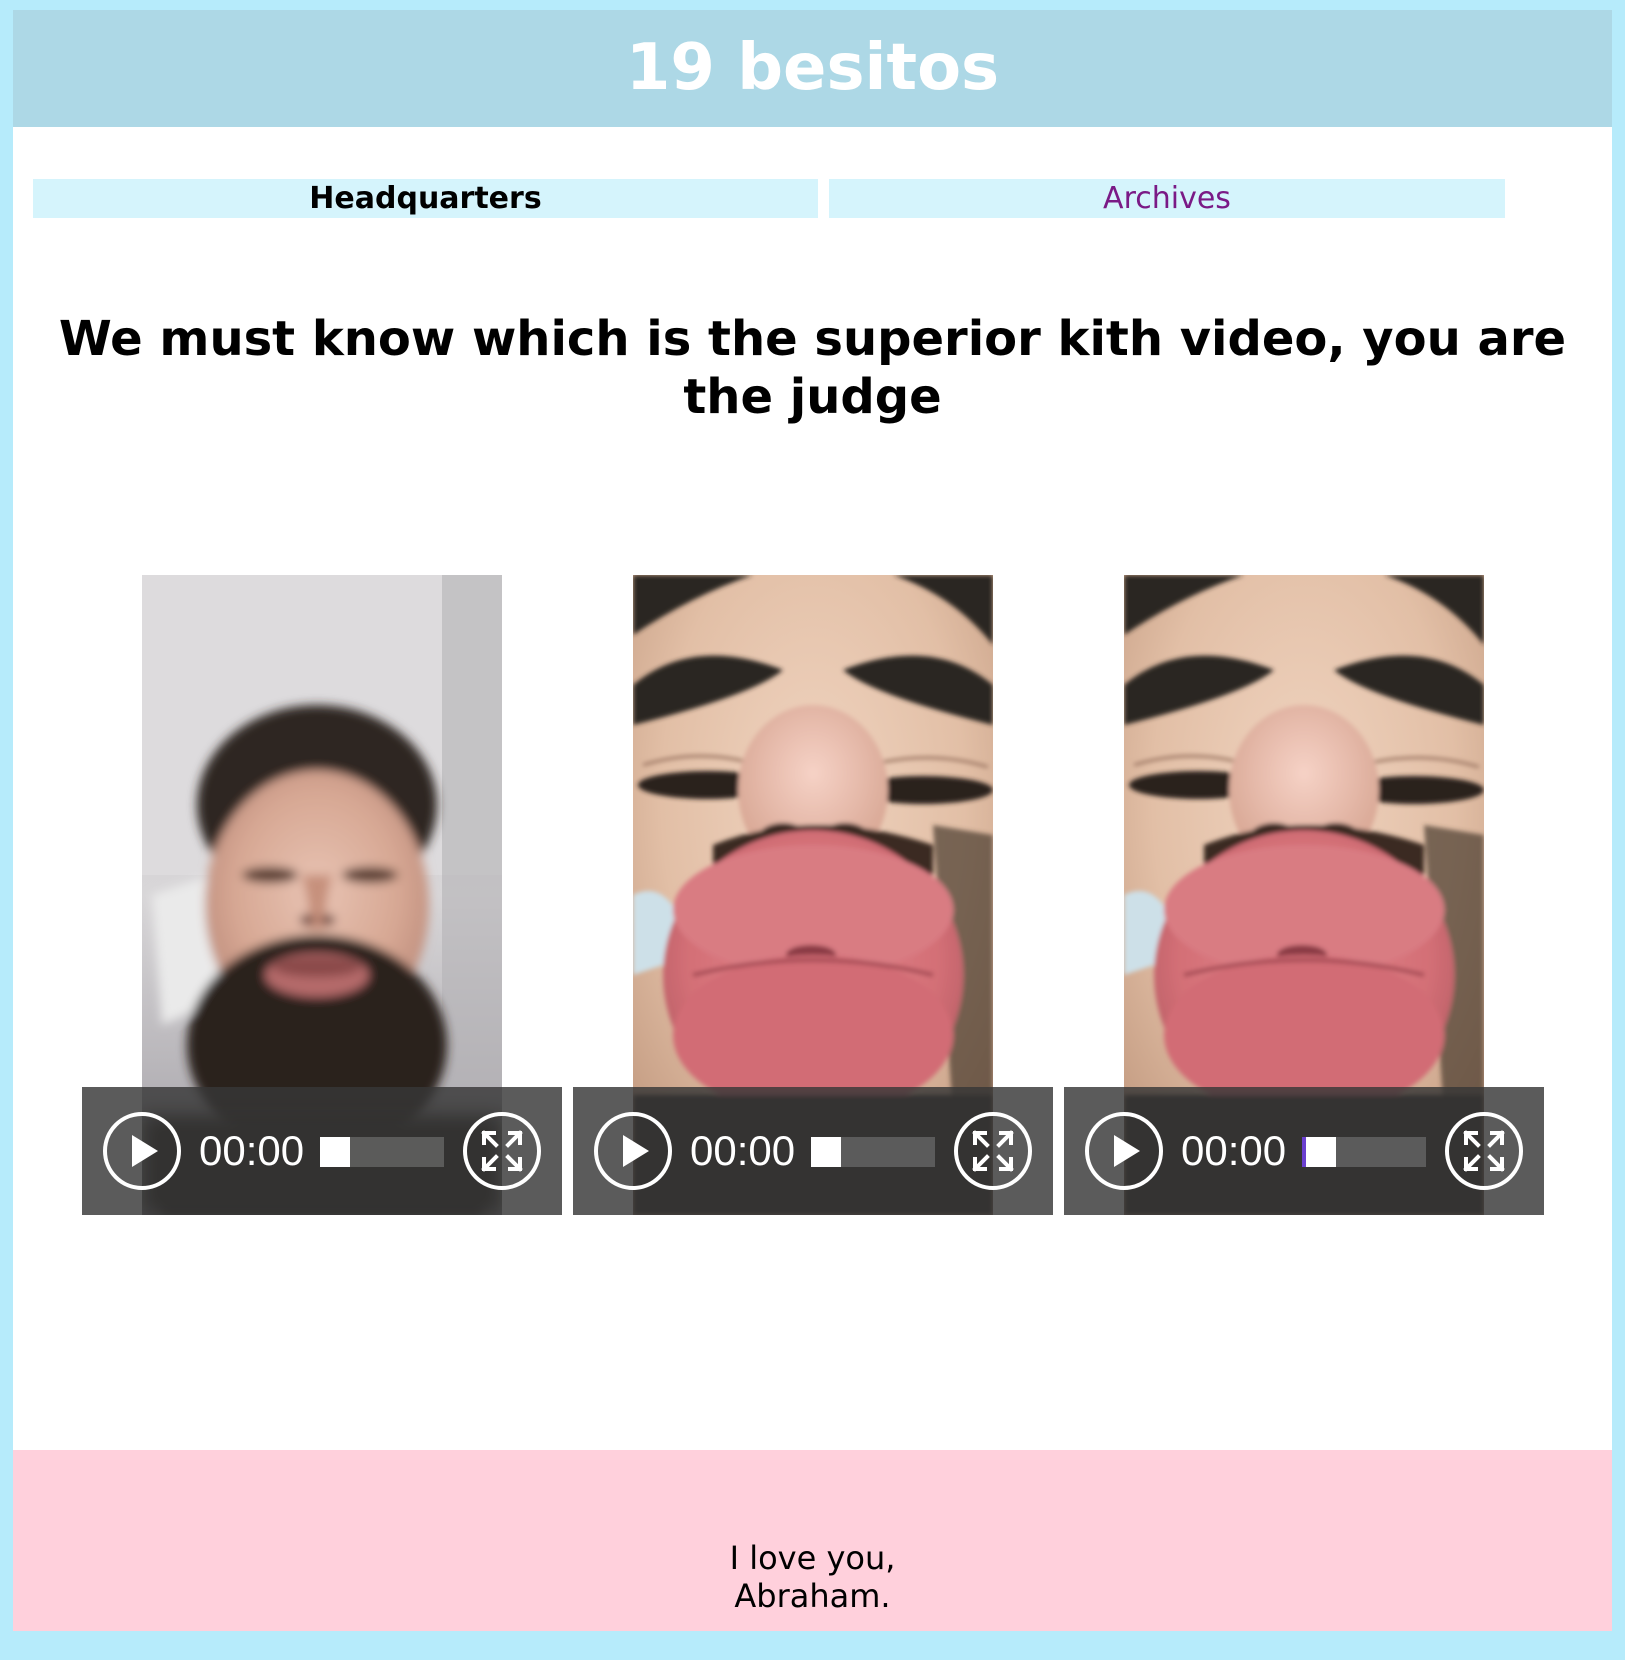 This screenshot has width=1625, height=1660. I want to click on footer-line-1: I love you,, so click(812, 1558).